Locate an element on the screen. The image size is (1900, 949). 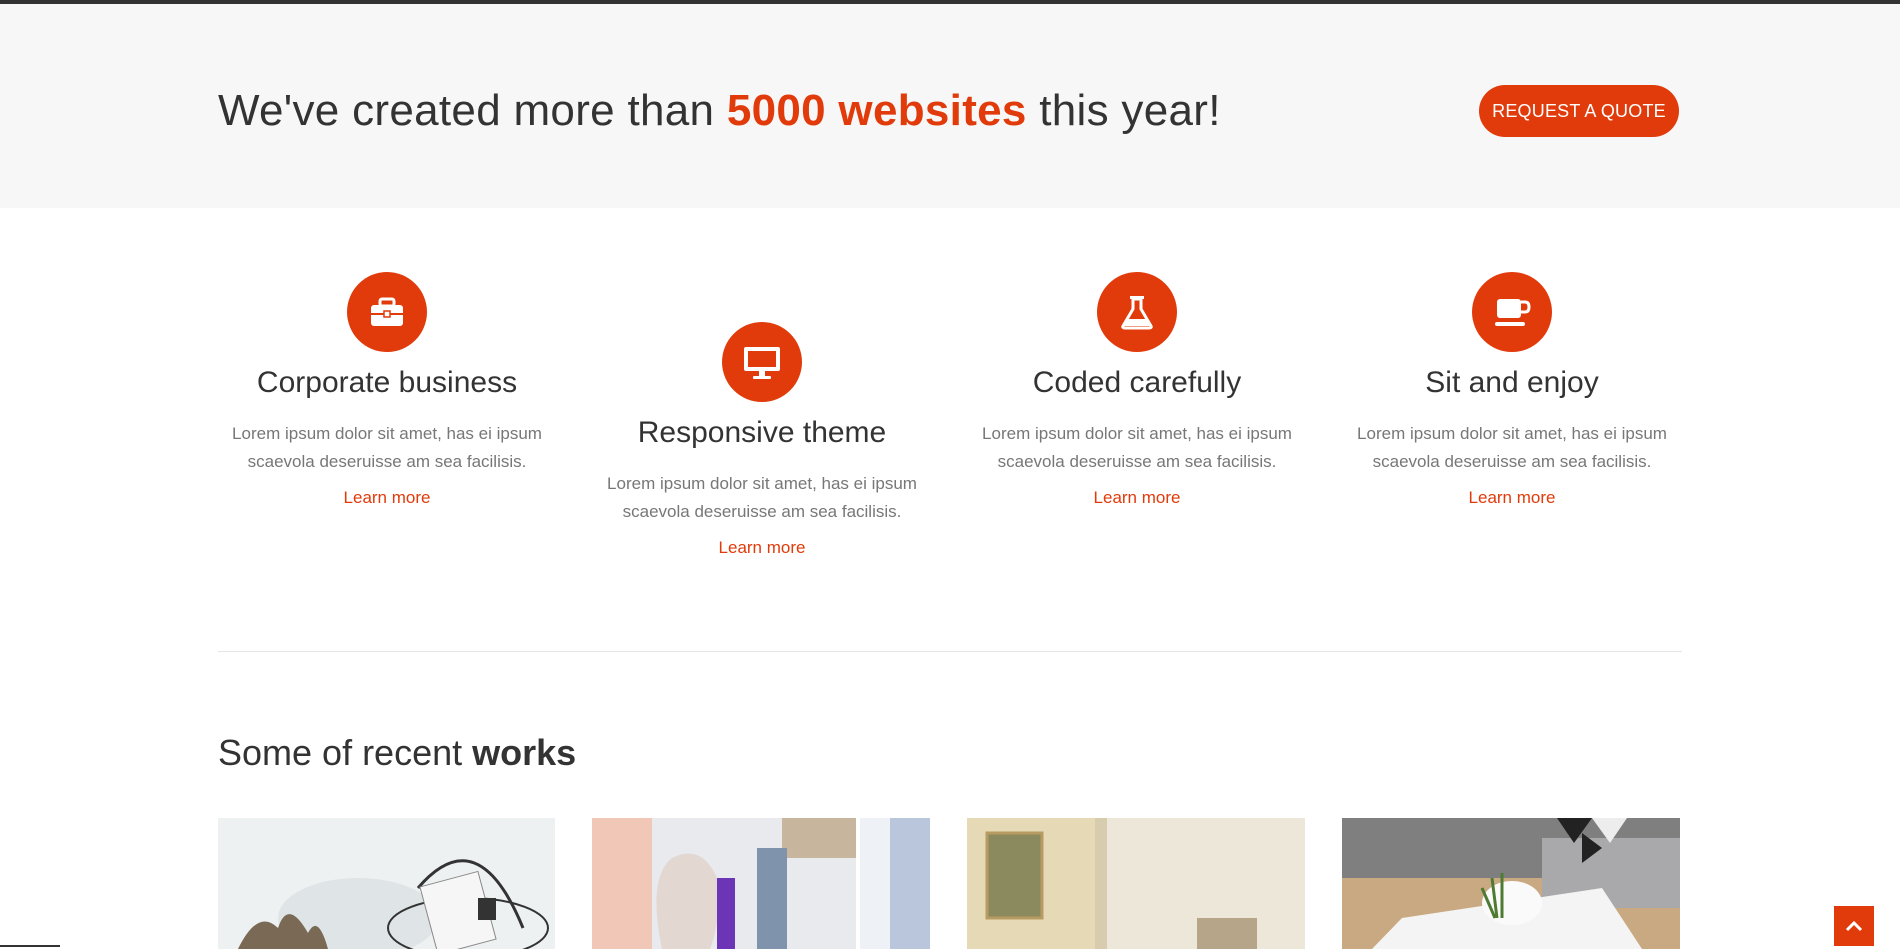
section-divider is located at coordinates (950, 651).